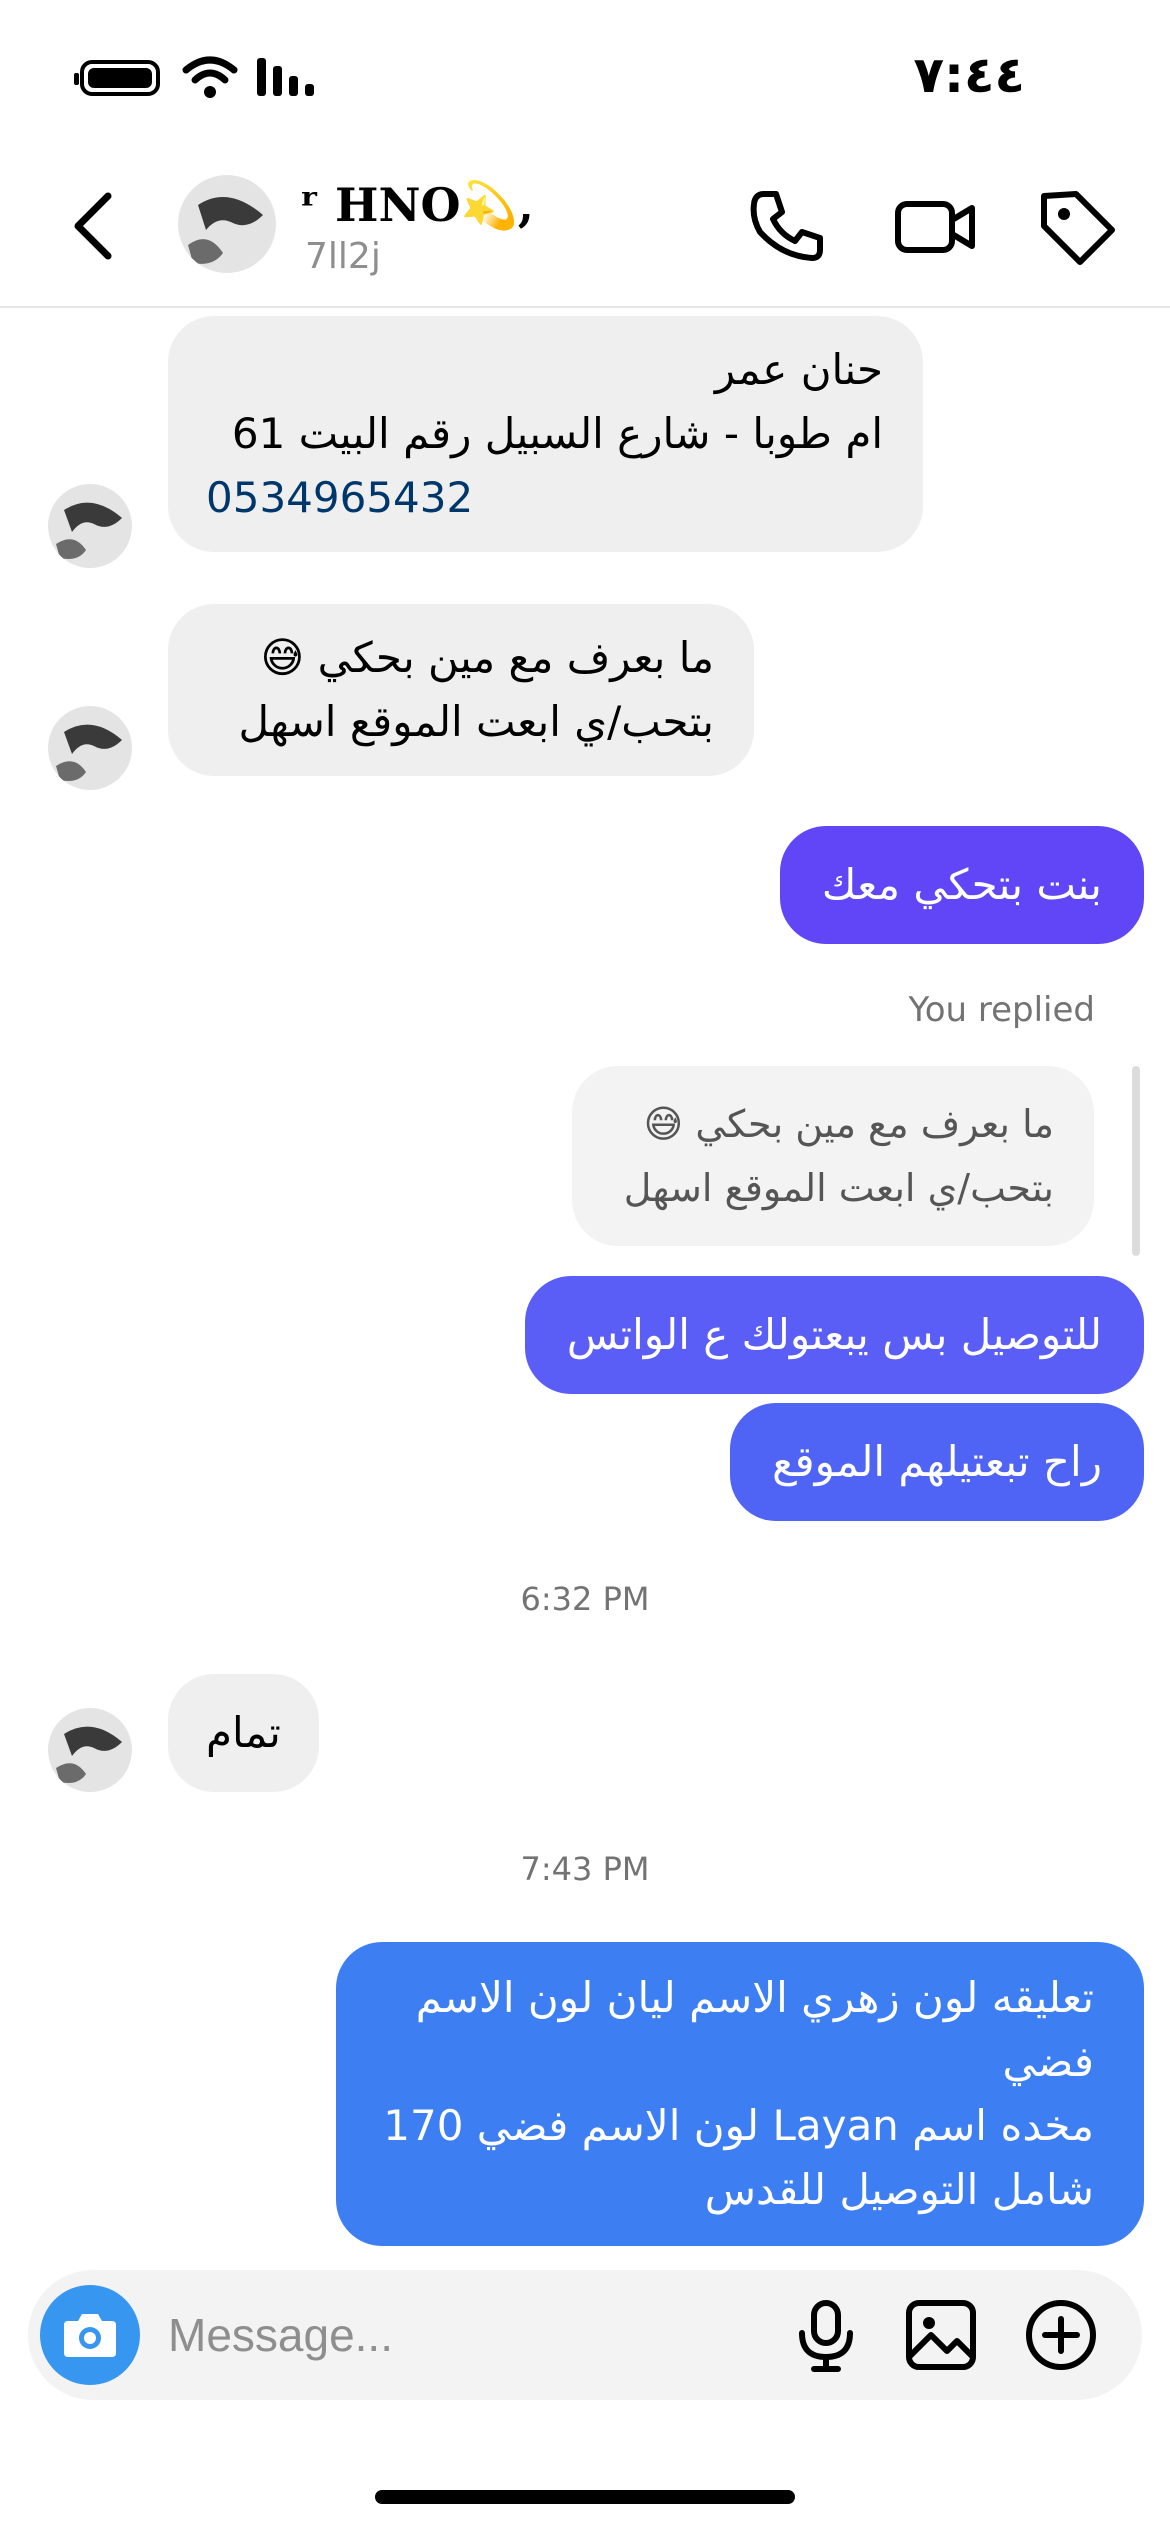 This screenshot has width=1170, height=2532. What do you see at coordinates (1001, 1010) in the screenshot?
I see `reply-label: You replied` at bounding box center [1001, 1010].